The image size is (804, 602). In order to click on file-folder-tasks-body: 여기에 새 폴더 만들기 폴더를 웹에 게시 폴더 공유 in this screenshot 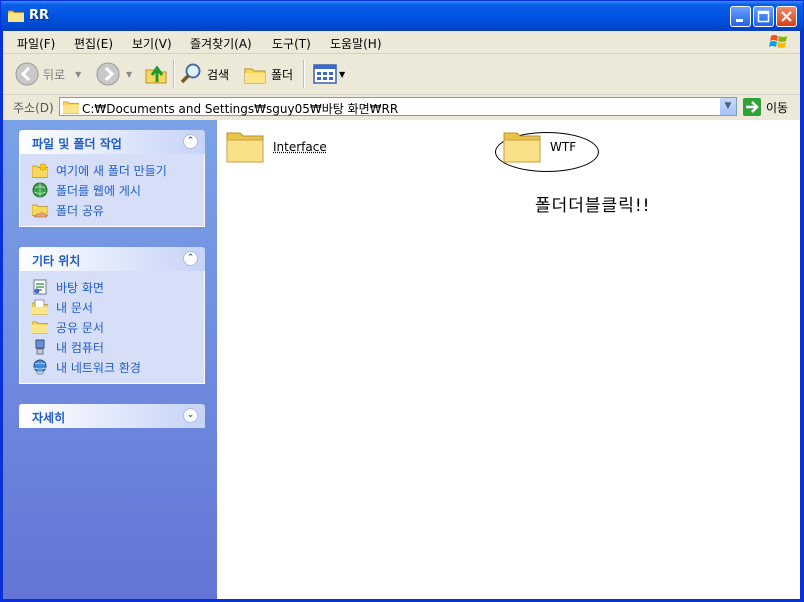, I will do `click(112, 190)`.